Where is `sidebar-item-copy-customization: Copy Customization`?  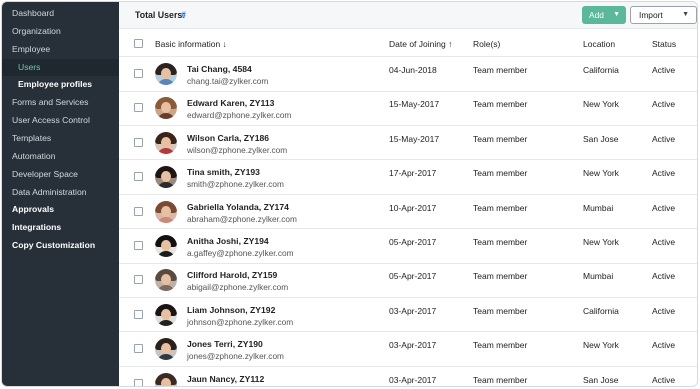
sidebar-item-copy-customization: Copy Customization is located at coordinates (60, 245).